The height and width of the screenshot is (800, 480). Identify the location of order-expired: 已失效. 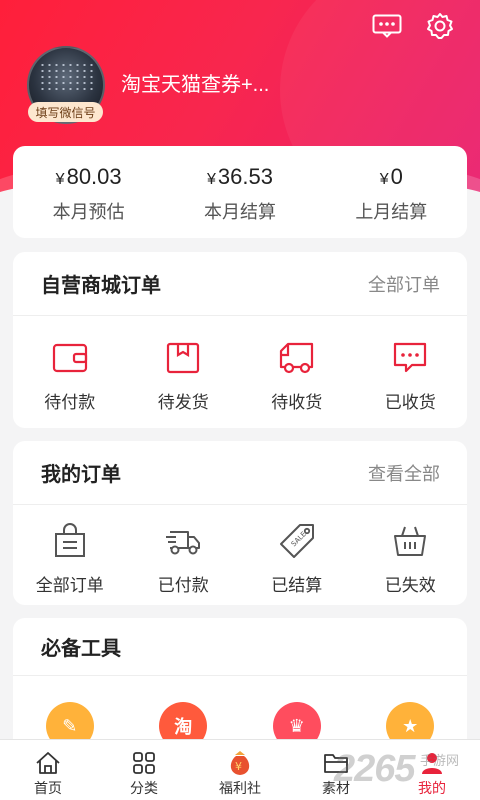
(411, 555).